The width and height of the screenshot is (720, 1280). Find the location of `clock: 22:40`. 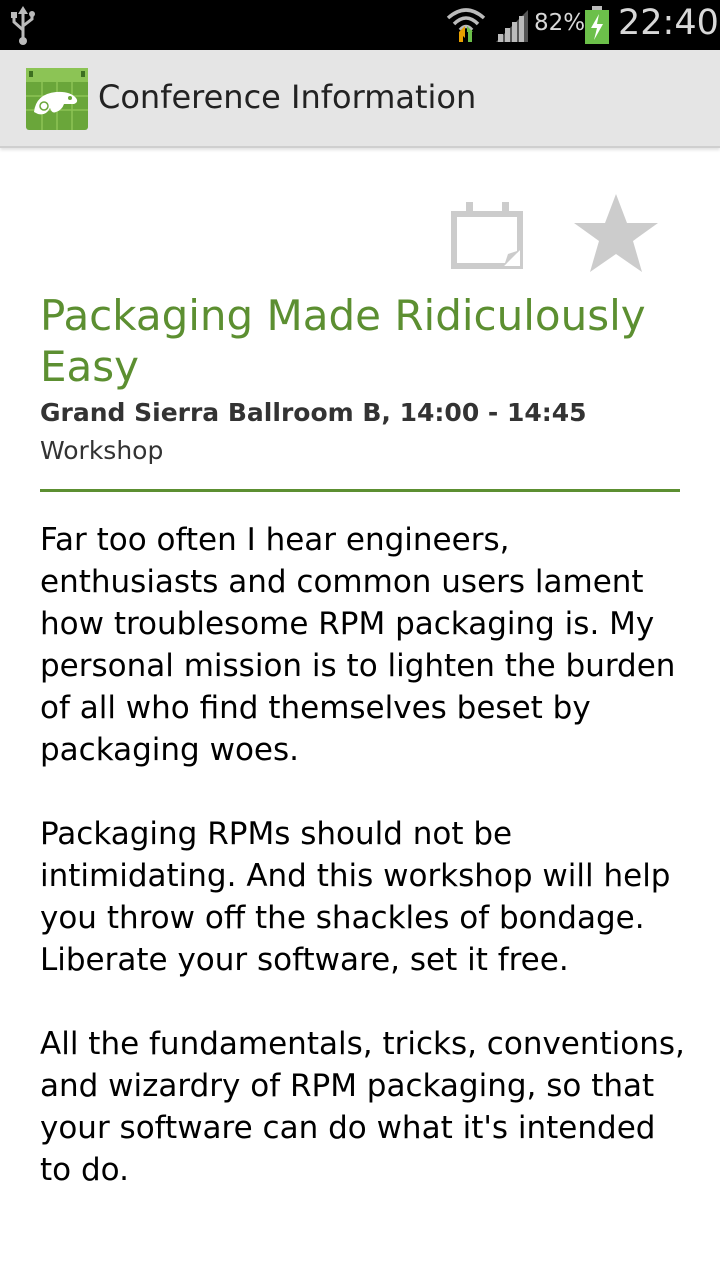

clock: 22:40 is located at coordinates (668, 23).